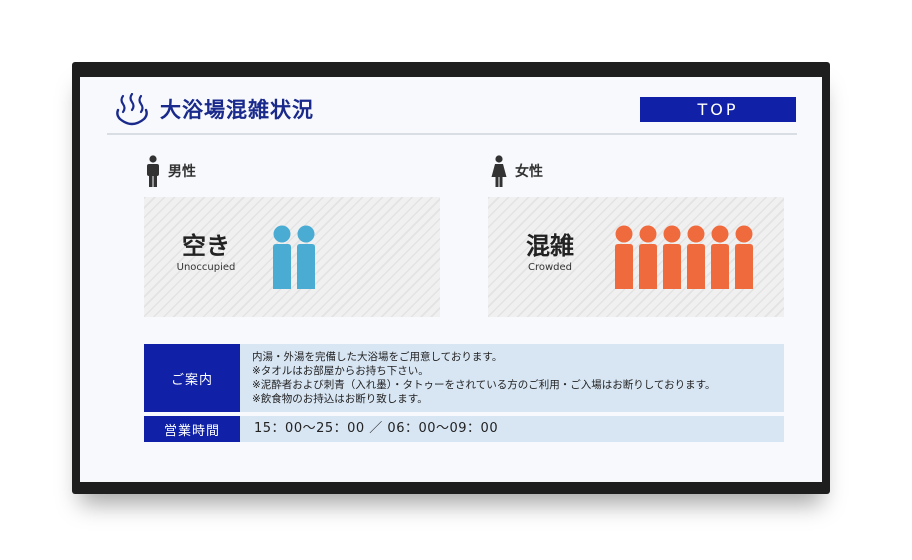  Describe the element at coordinates (452, 134) in the screenshot. I see `header-divider` at that location.